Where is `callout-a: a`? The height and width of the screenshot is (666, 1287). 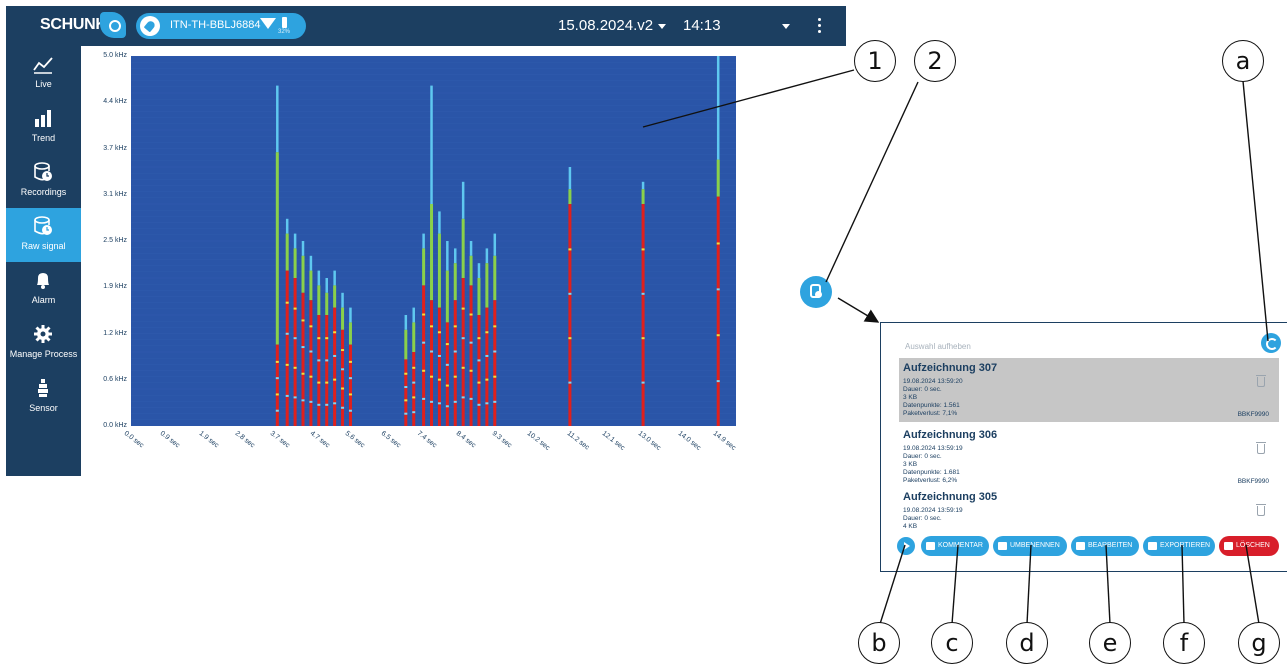
callout-a: a is located at coordinates (1243, 61).